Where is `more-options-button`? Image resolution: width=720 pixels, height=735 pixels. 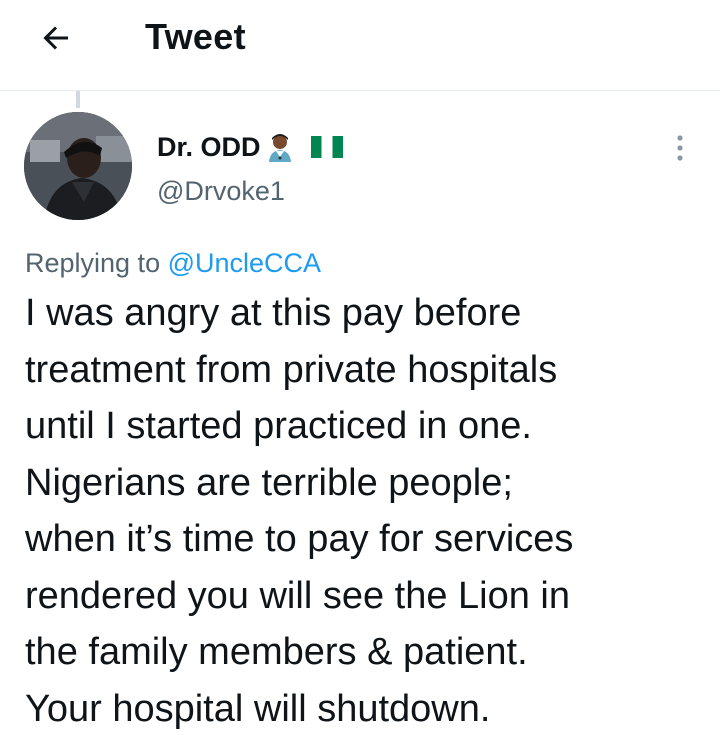
more-options-button is located at coordinates (680, 148).